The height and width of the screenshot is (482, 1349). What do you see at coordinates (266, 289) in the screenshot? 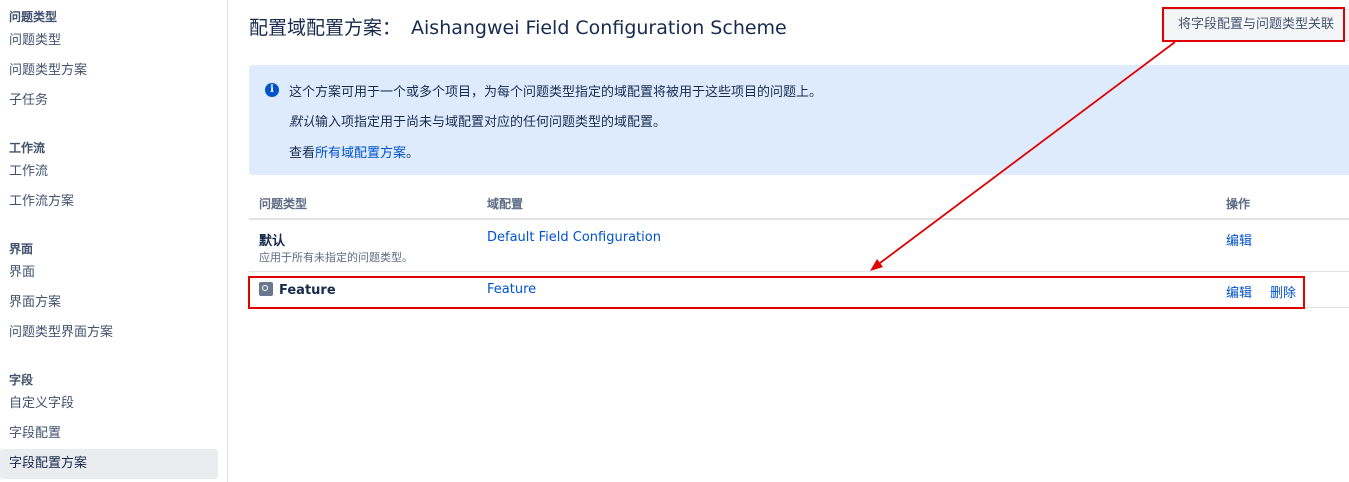
I see `feature-issue-type-icon` at bounding box center [266, 289].